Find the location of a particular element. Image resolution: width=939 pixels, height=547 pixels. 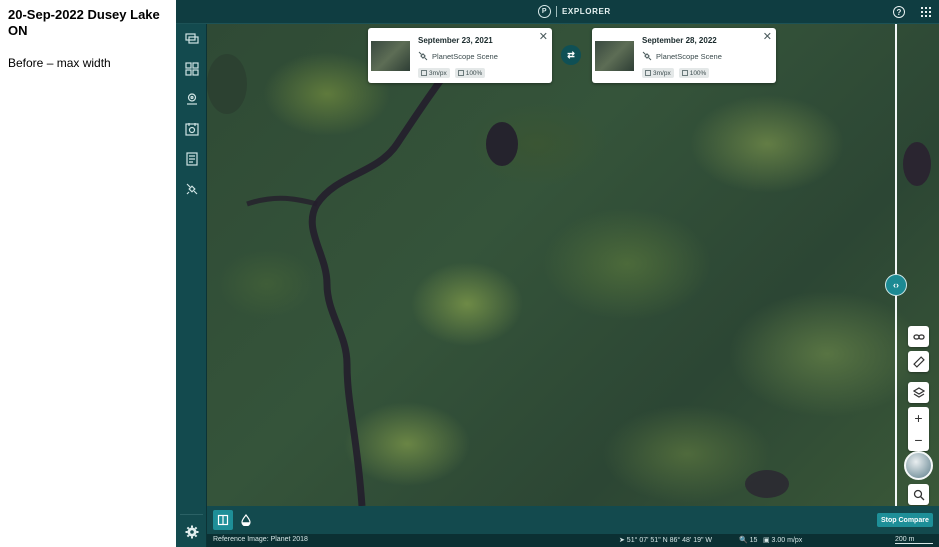

compare-slider-handle: ‹› is located at coordinates (896, 285).